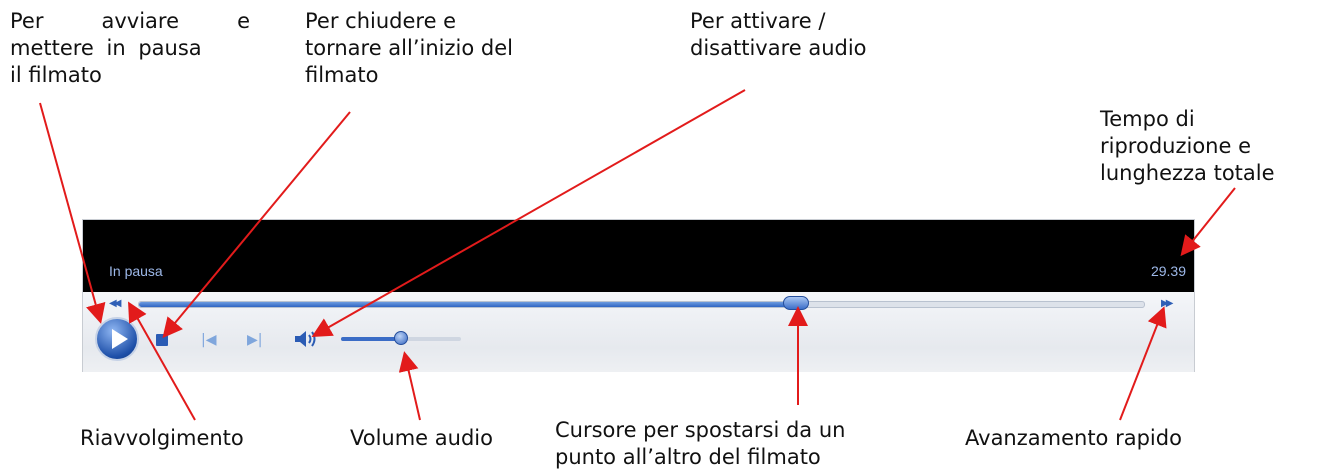 The height and width of the screenshot is (472, 1318). I want to click on annotation-text: il filmato, so click(56, 75).